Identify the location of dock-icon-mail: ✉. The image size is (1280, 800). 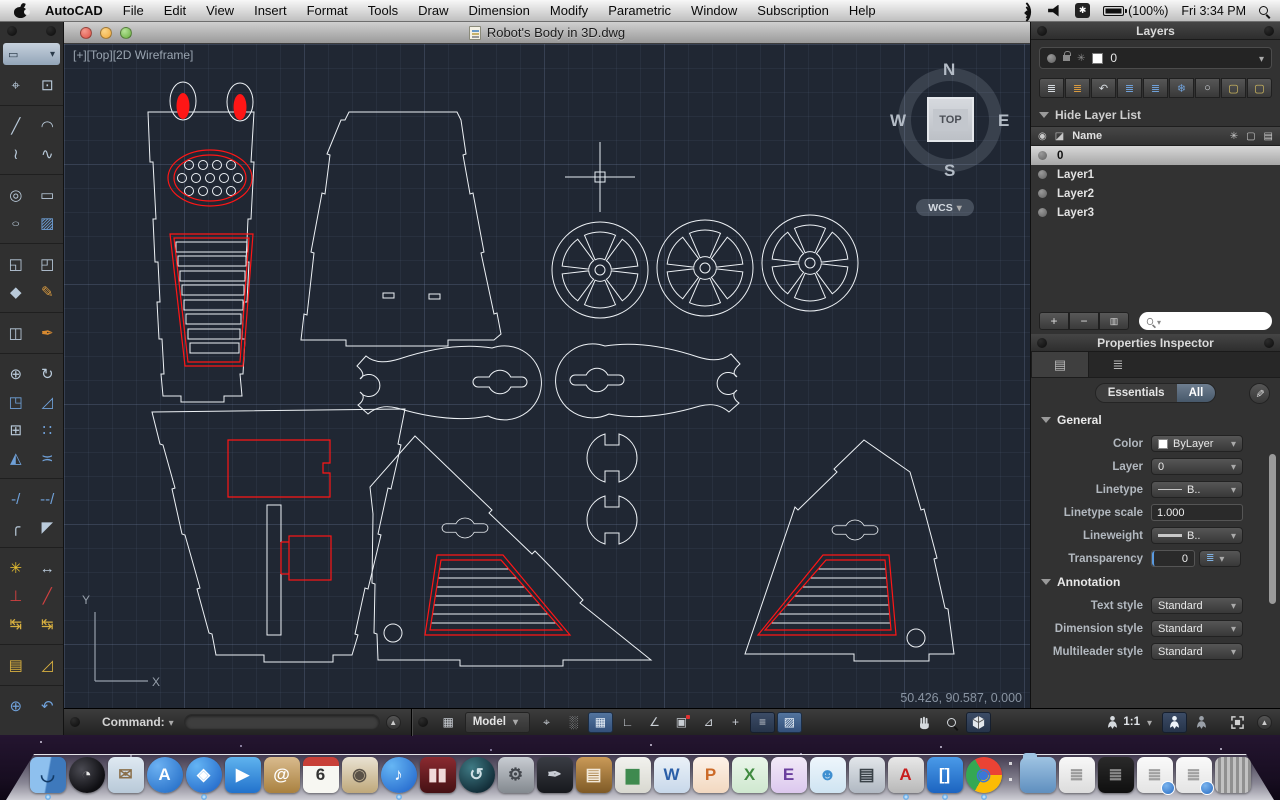
(125, 775).